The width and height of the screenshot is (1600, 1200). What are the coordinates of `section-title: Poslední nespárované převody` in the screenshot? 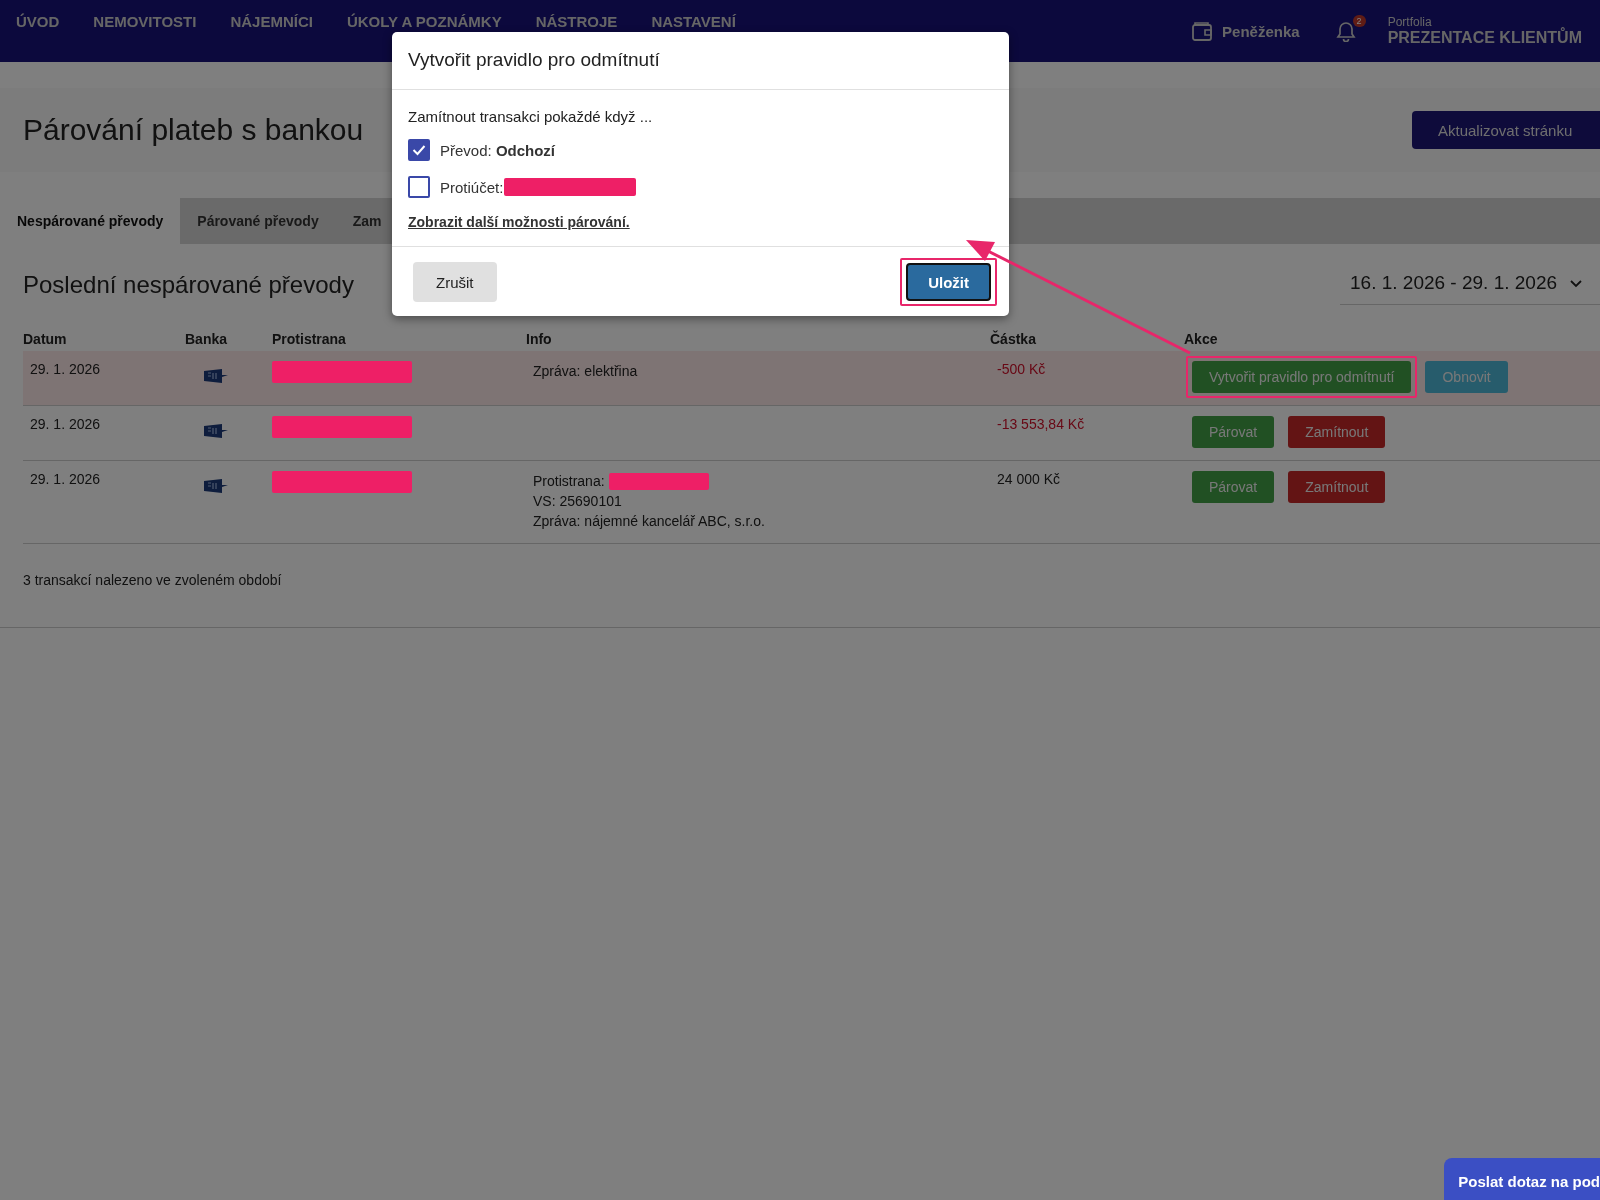 It's located at (188, 284).